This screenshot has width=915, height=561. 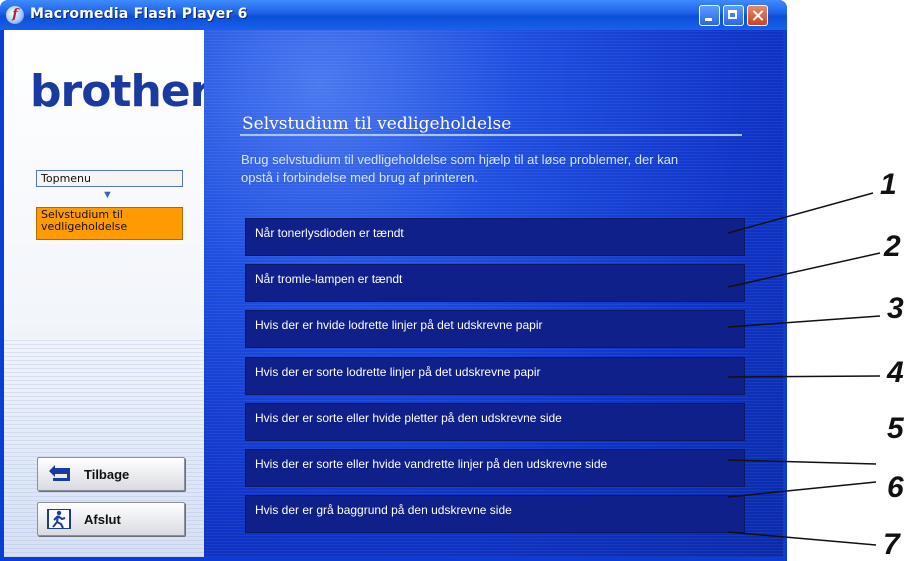 What do you see at coordinates (102, 519) in the screenshot?
I see `exit-button-label: Afslut` at bounding box center [102, 519].